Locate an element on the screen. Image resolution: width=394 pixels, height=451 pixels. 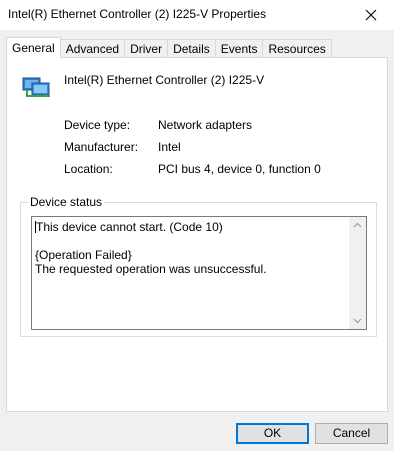
device-status-legend: Device status is located at coordinates (66, 202).